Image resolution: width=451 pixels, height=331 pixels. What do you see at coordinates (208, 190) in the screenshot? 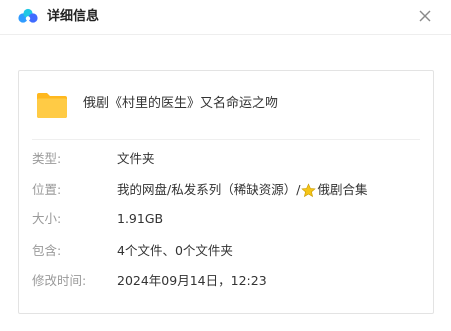
I see `location-path: 我的网盘/私发系列（稀缺资源）/` at bounding box center [208, 190].